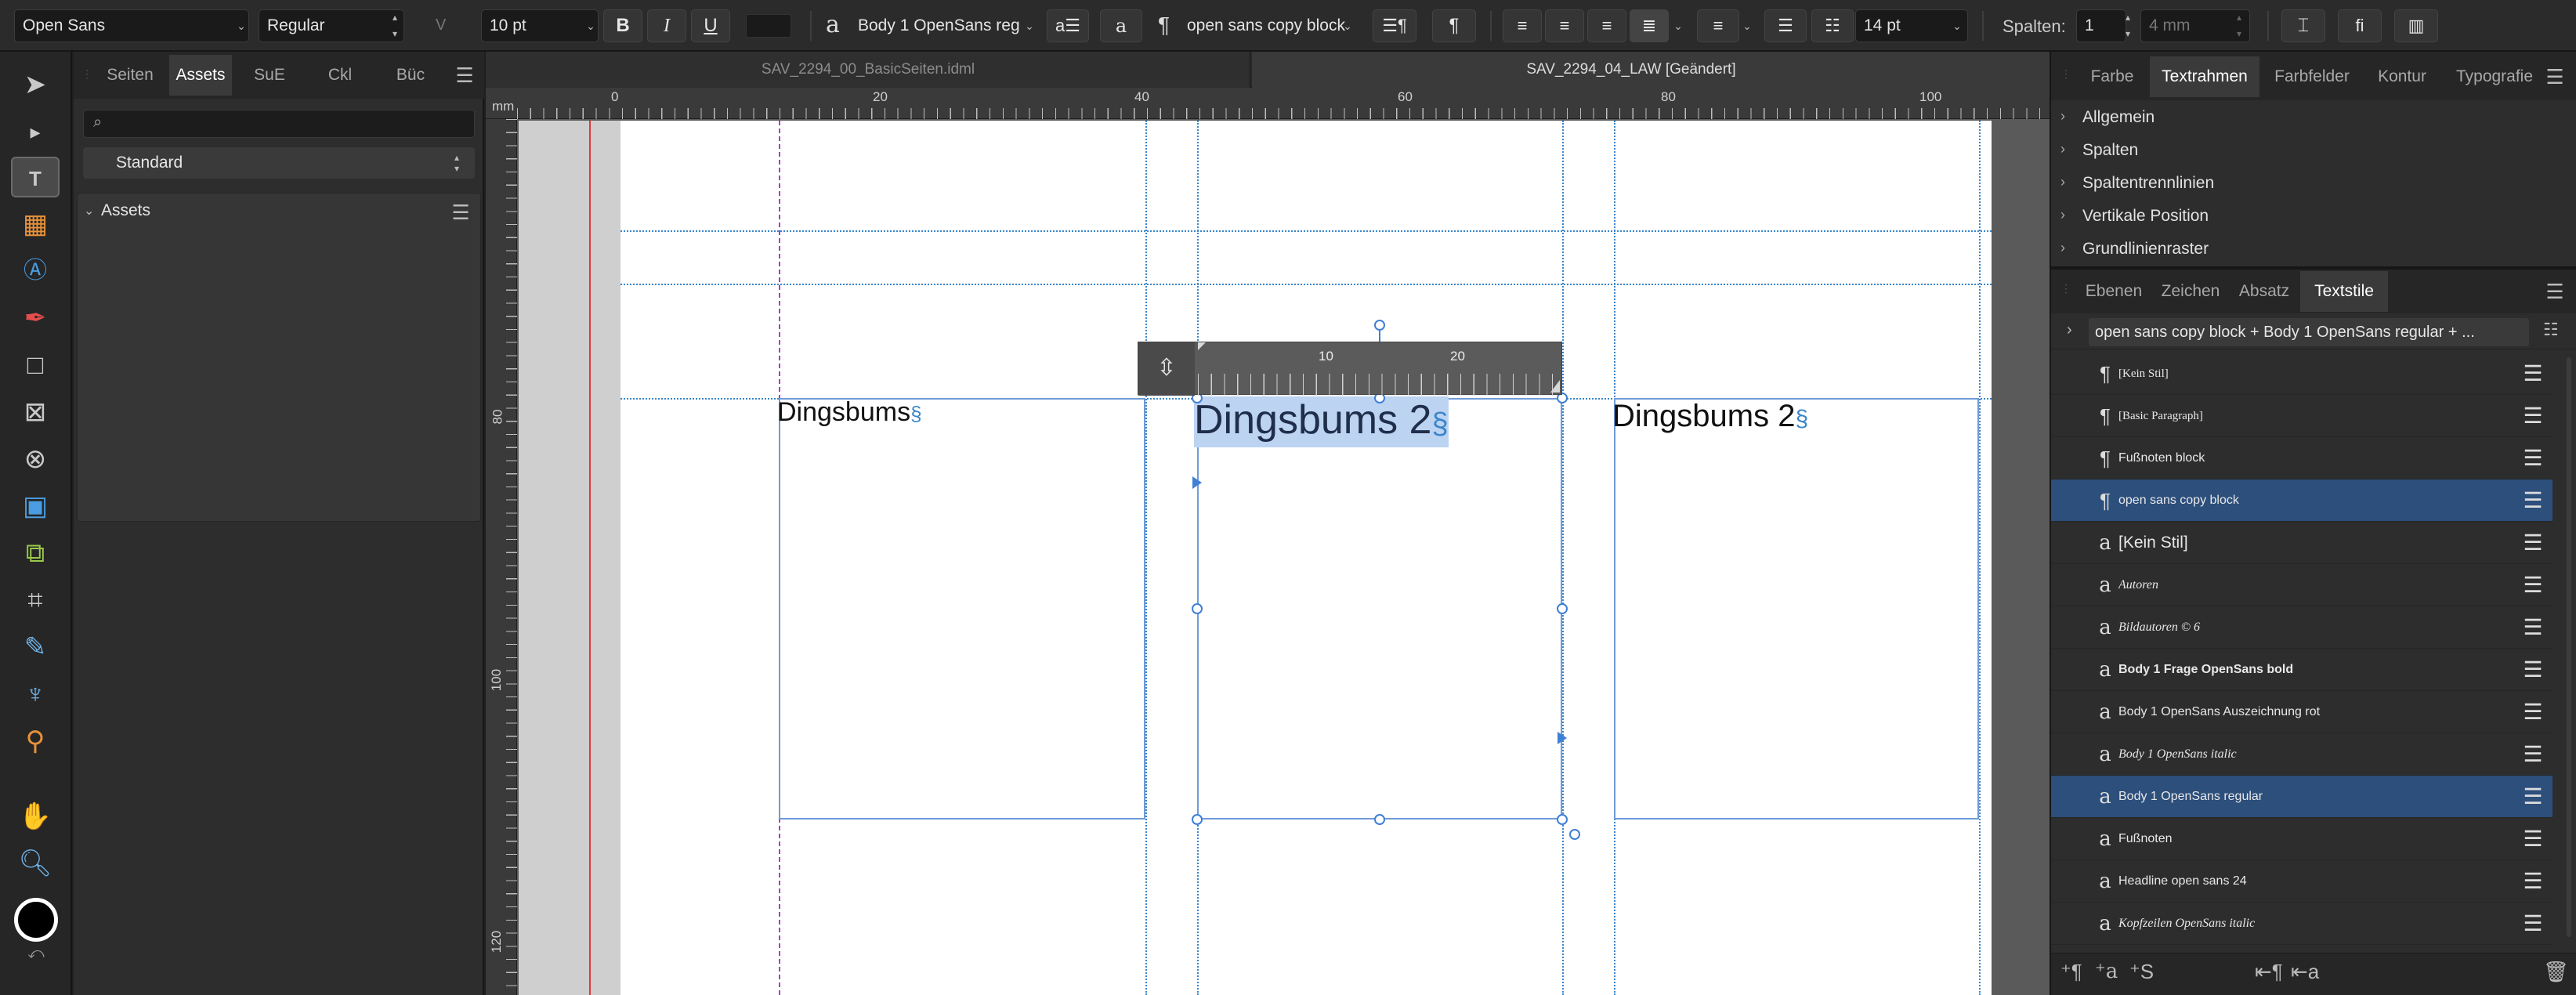  What do you see at coordinates (2301, 839) in the screenshot?
I see `character-style-row: a Fußnoten ☰` at bounding box center [2301, 839].